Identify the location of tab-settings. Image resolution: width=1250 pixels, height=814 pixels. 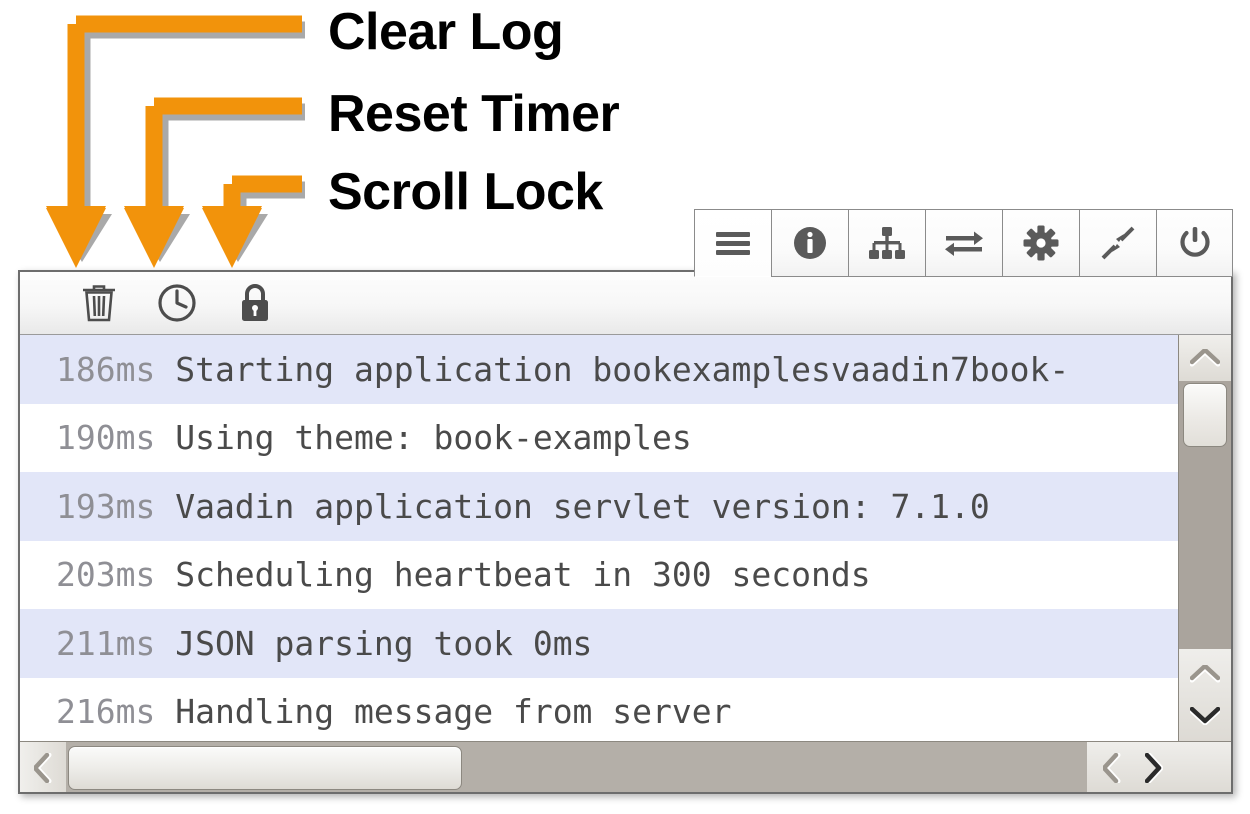
(1040, 243).